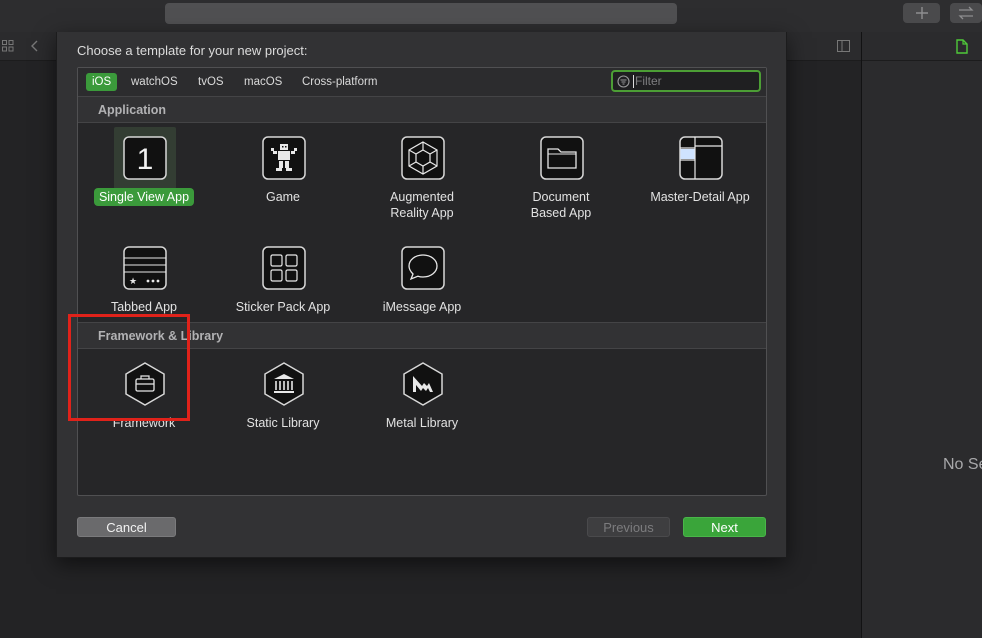 The height and width of the screenshot is (638, 982). Describe the element at coordinates (628, 527) in the screenshot. I see `previous-button: Previous` at that location.